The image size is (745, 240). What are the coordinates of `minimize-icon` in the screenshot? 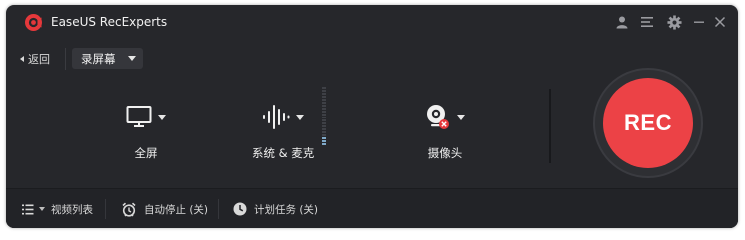 It's located at (699, 22).